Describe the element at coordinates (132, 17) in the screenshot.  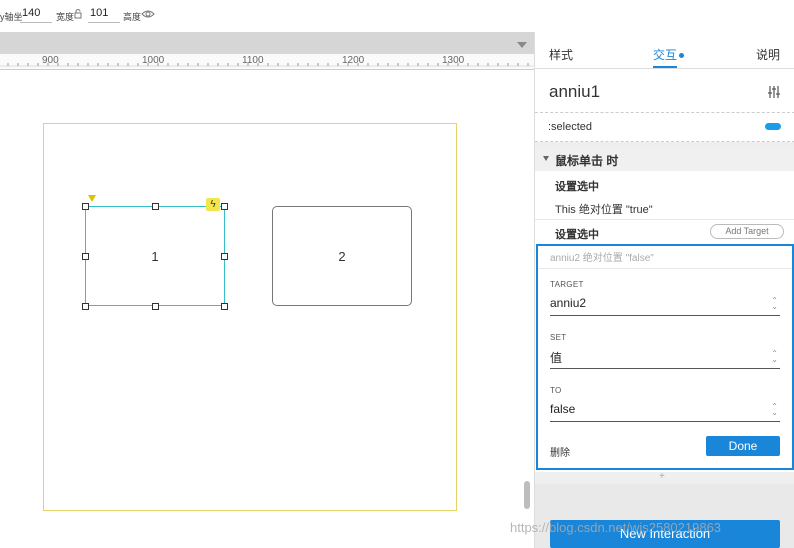
I see `height-label: 高度` at that location.